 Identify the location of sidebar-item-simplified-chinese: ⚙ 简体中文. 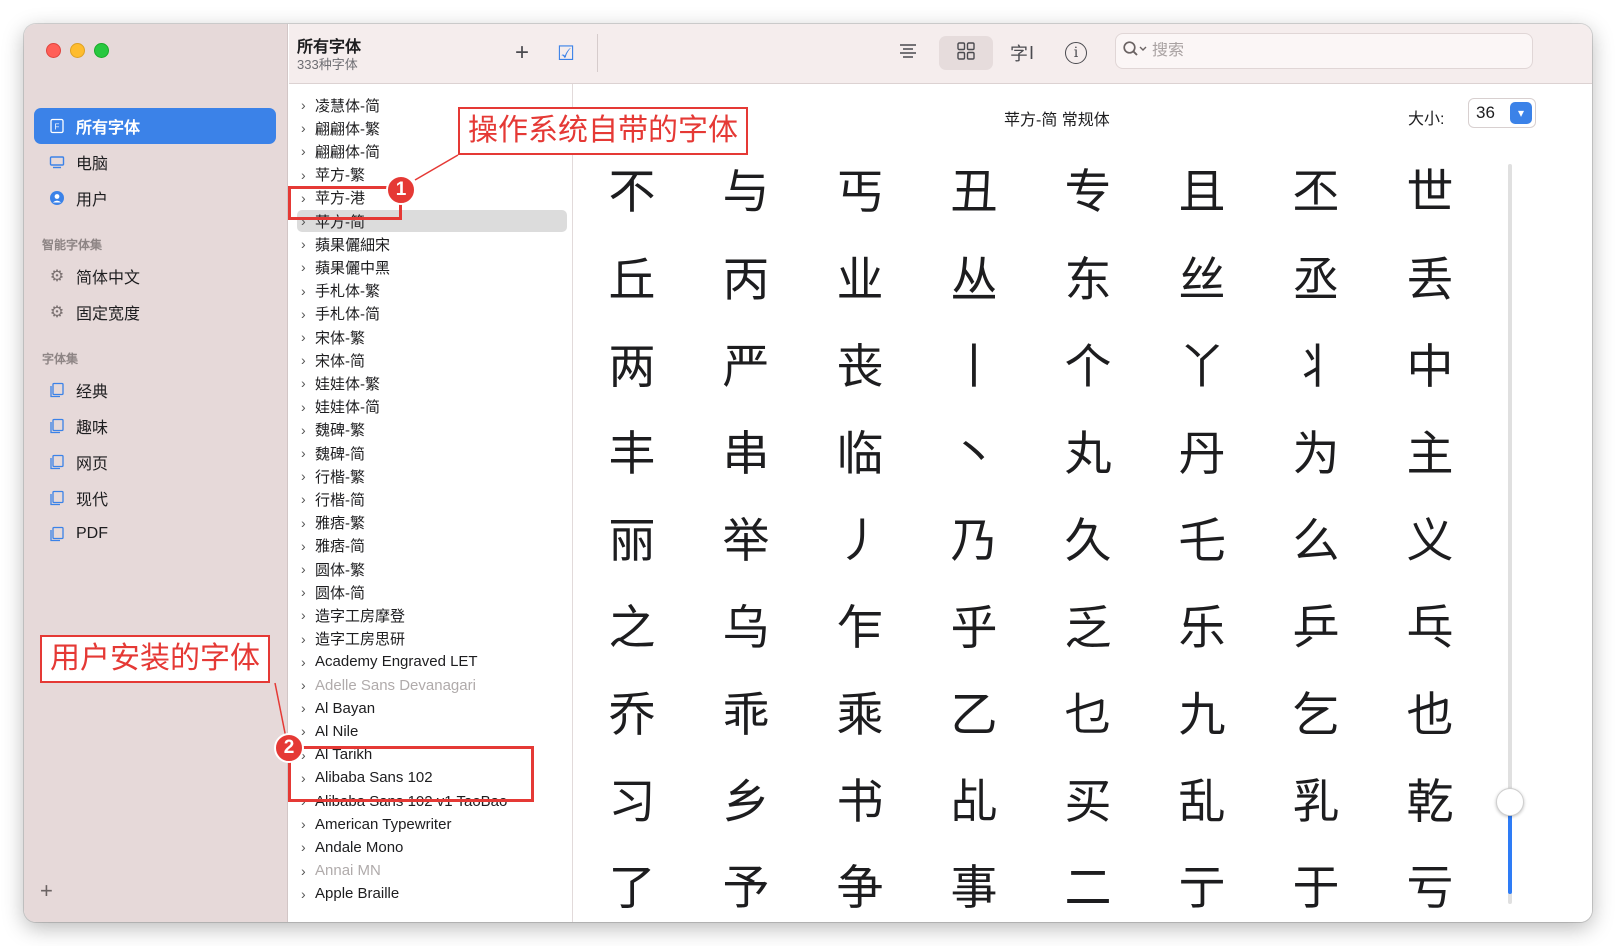
(155, 276).